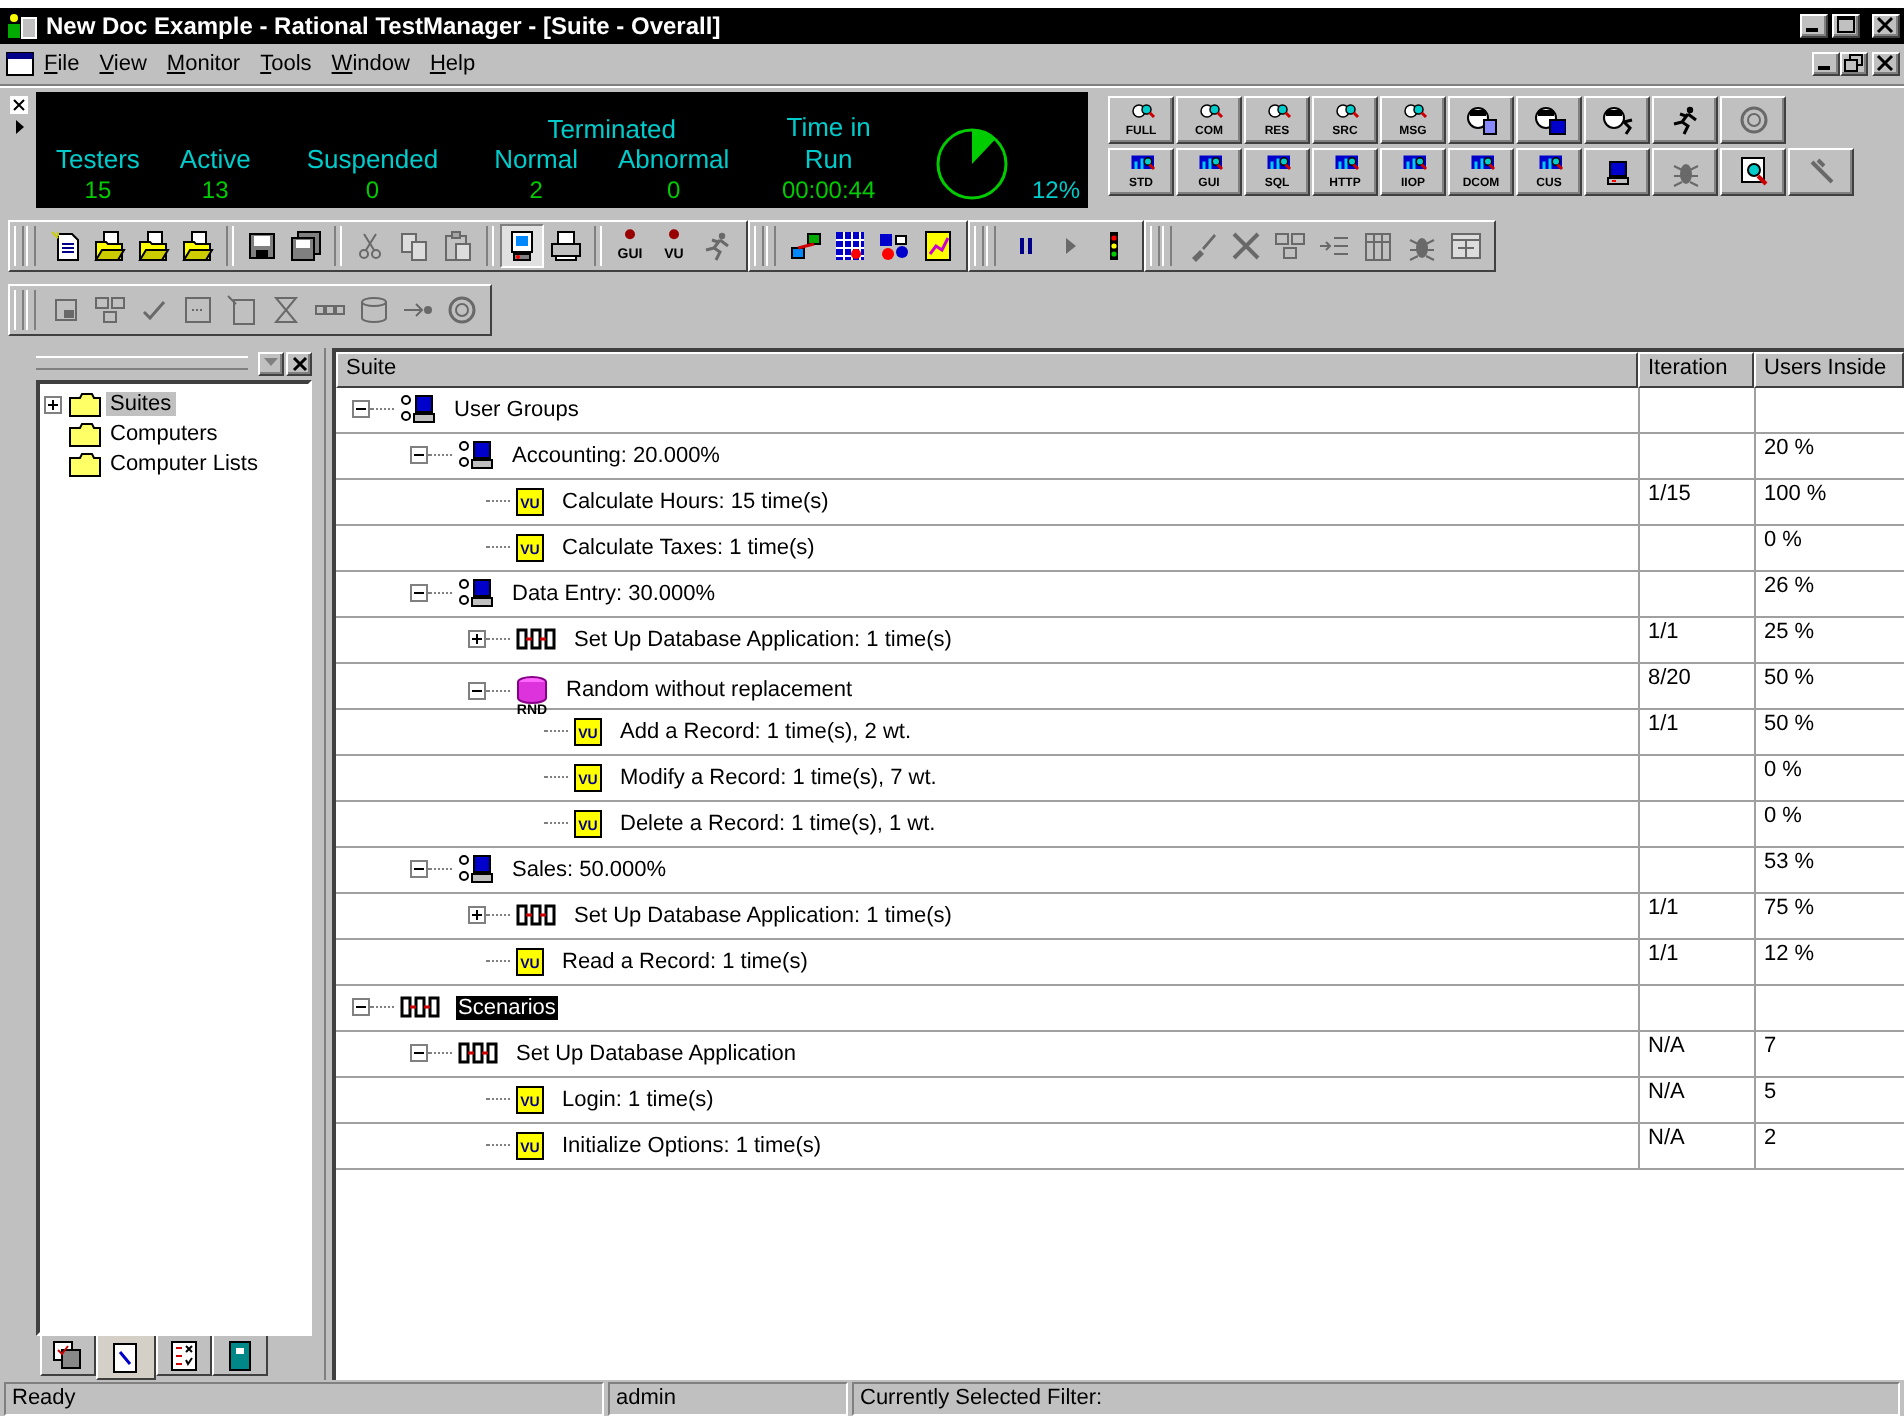 Image resolution: width=1904 pixels, height=1416 pixels. Describe the element at coordinates (1246, 245) in the screenshot. I see `crossed-tools-icon` at that location.